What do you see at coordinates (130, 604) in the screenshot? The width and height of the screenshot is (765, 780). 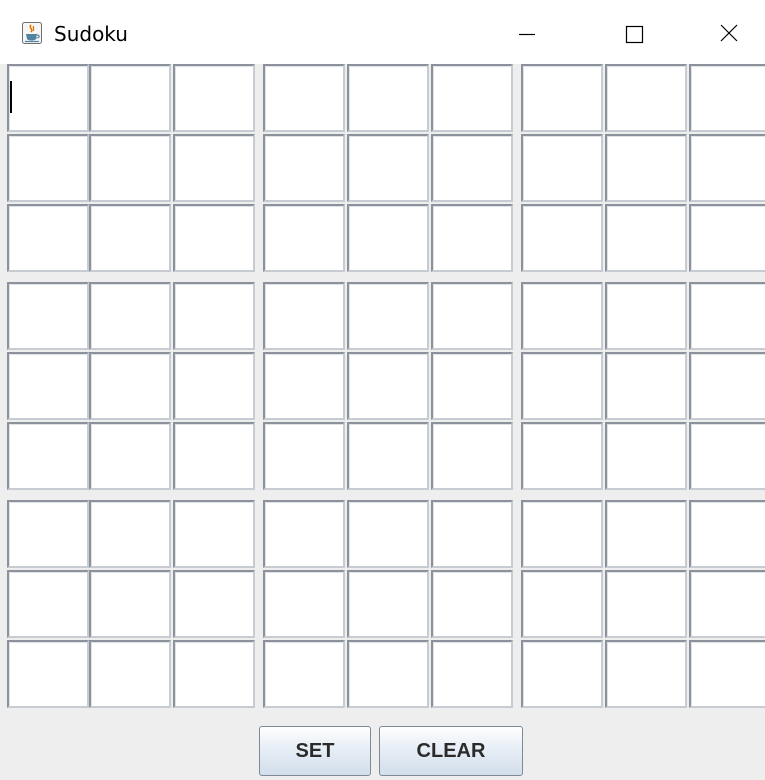 I see `sudoku-cell-r8c2` at bounding box center [130, 604].